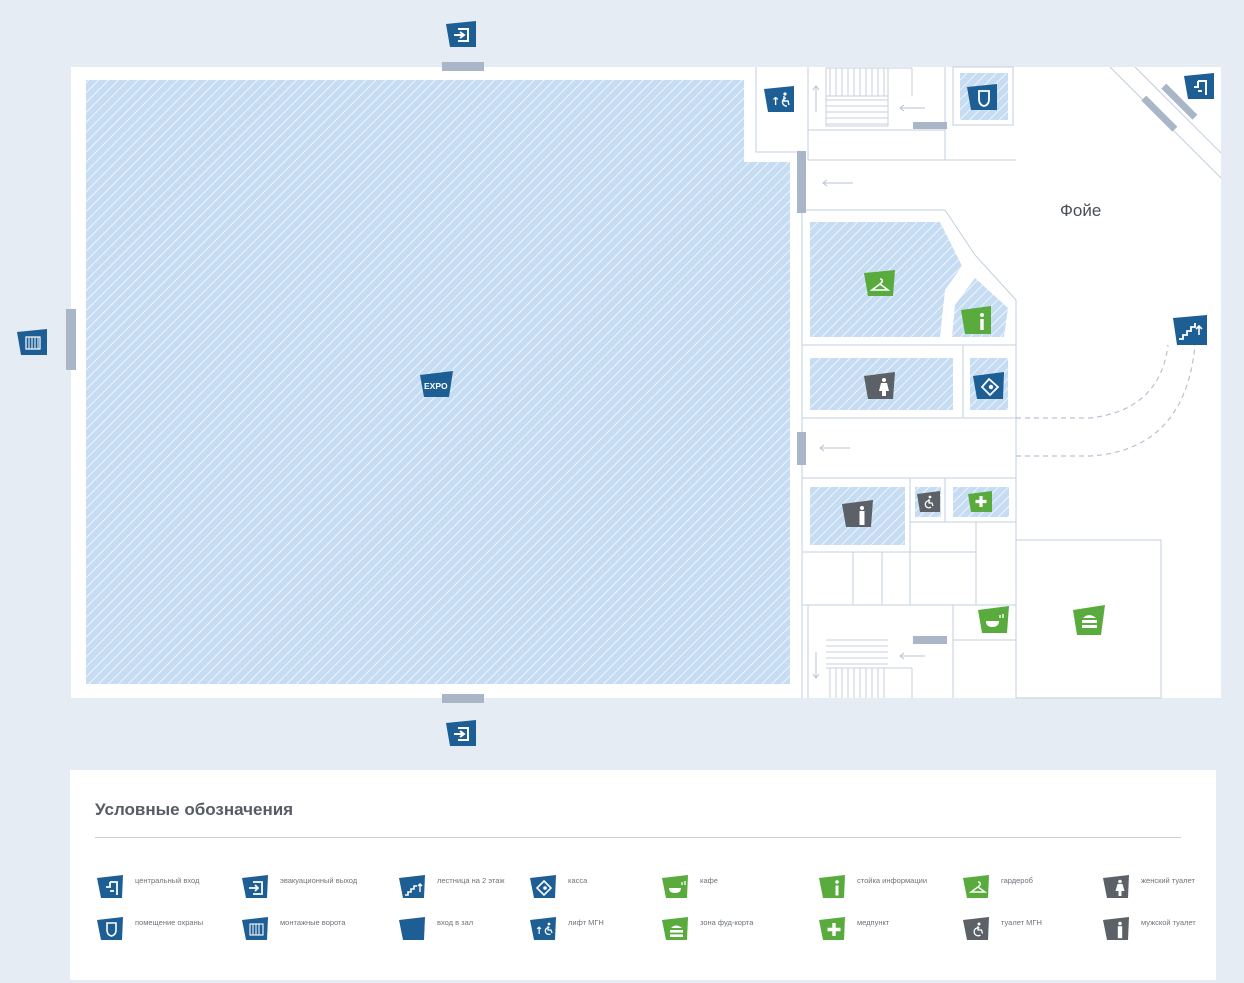  Describe the element at coordinates (709, 880) in the screenshot. I see `legend-item-label: кафе` at that location.